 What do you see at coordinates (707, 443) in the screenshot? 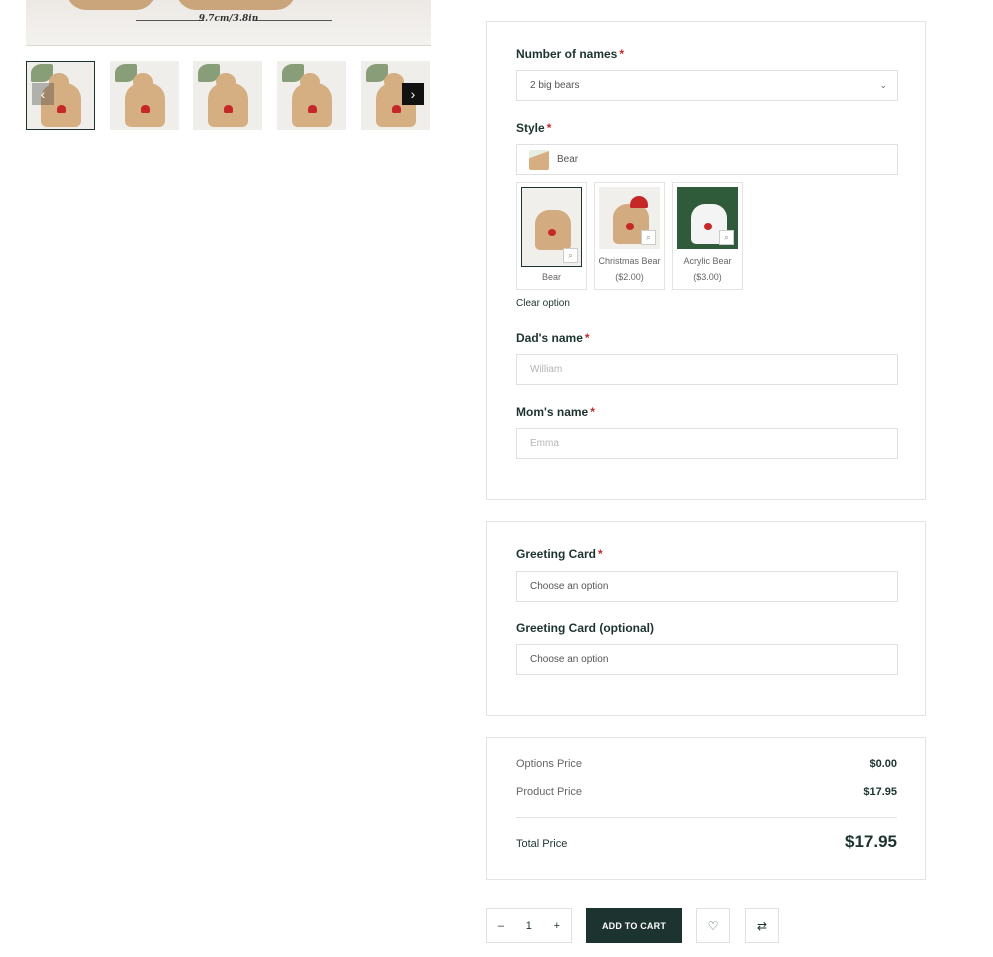
I see `moms-name-input: Emma` at bounding box center [707, 443].